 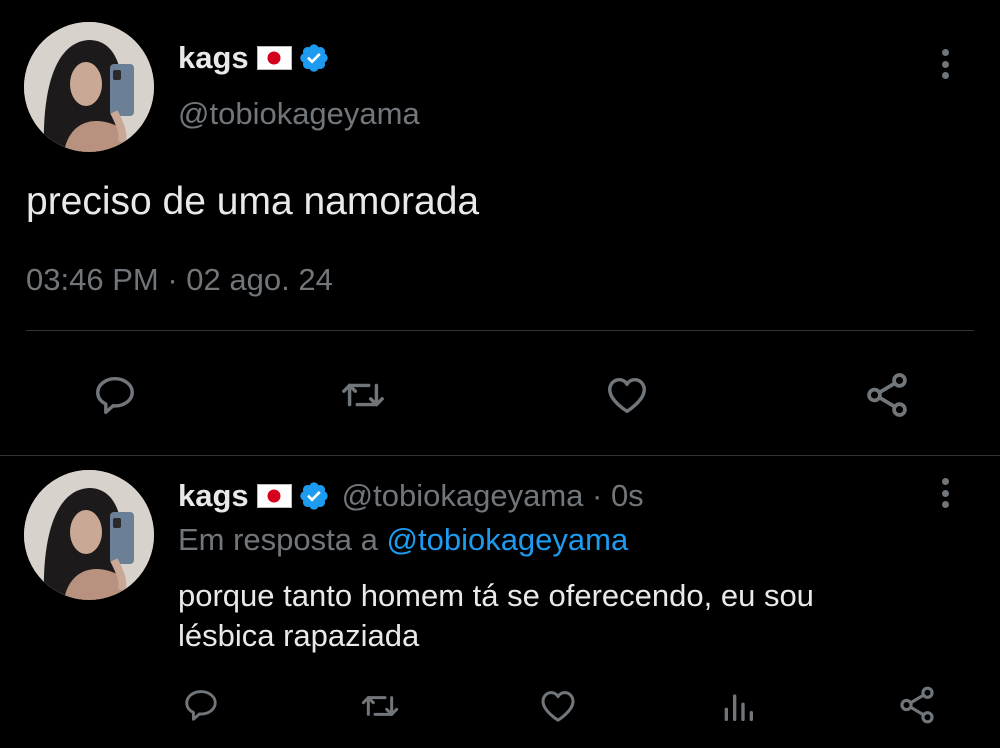 I want to click on author-name-row: kags @tobiokageyama · 0s, so click(x=411, y=496).